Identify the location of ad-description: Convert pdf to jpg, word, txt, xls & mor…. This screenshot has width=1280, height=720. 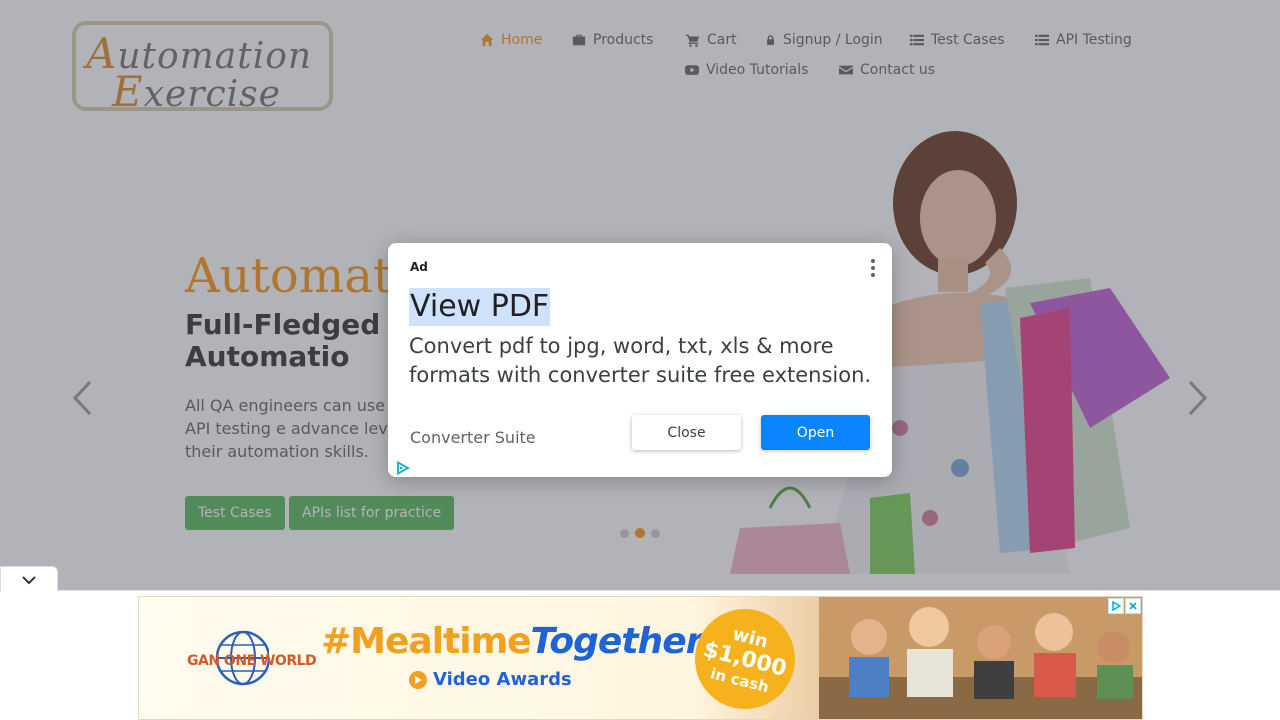
(640, 360).